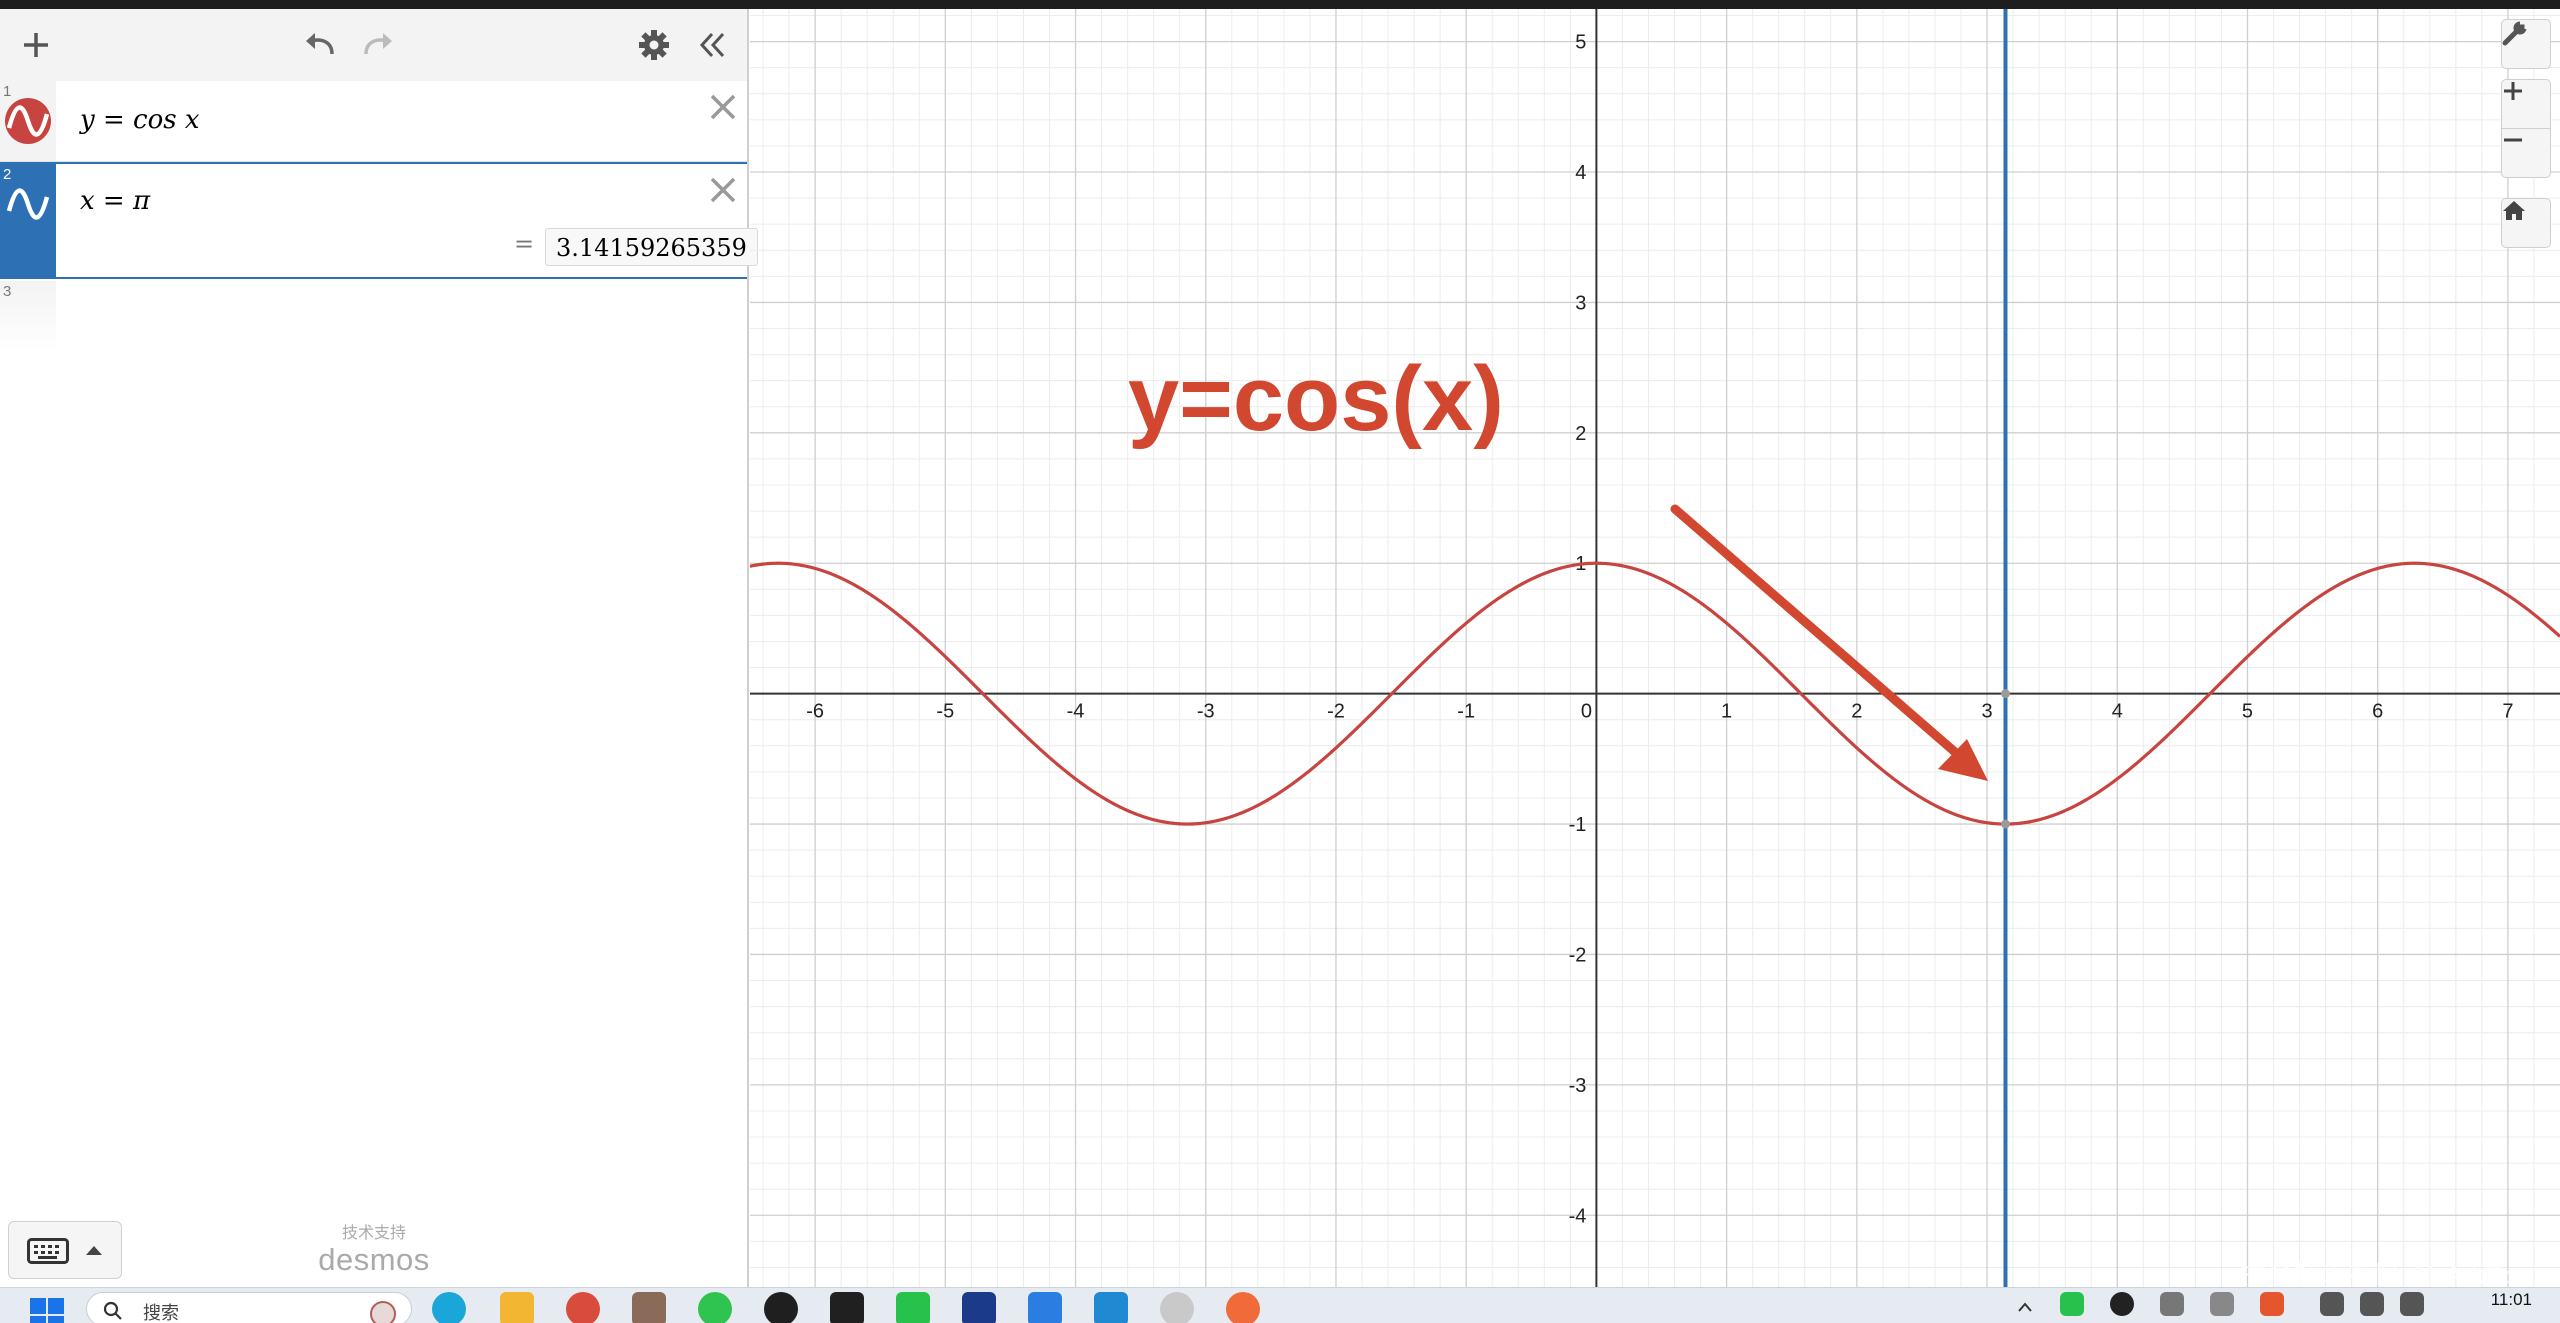 The width and height of the screenshot is (2560, 1323). What do you see at coordinates (979, 1307) in the screenshot?
I see `ide-icon` at bounding box center [979, 1307].